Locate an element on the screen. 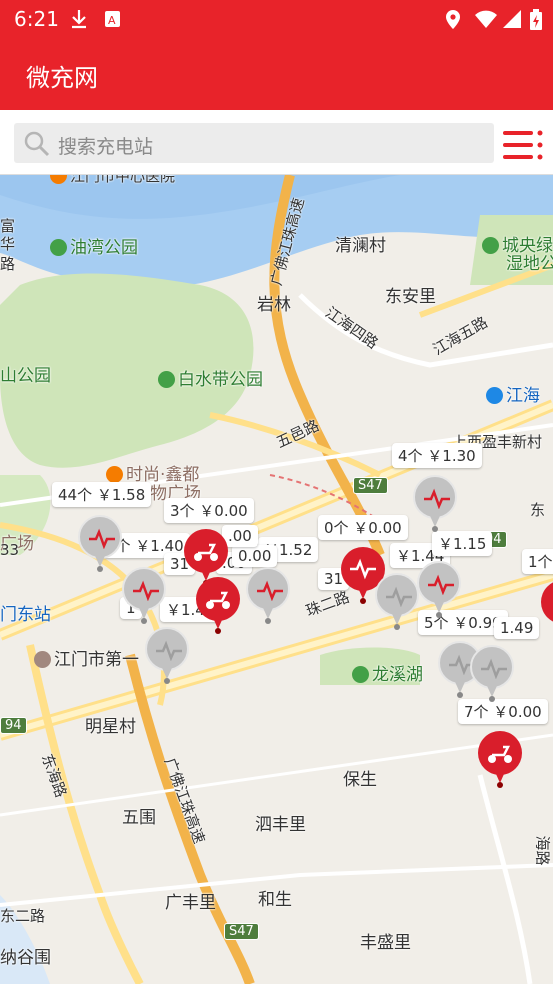 The height and width of the screenshot is (984, 553). station-info-bubble: 3个 ￥0.00 is located at coordinates (209, 510).